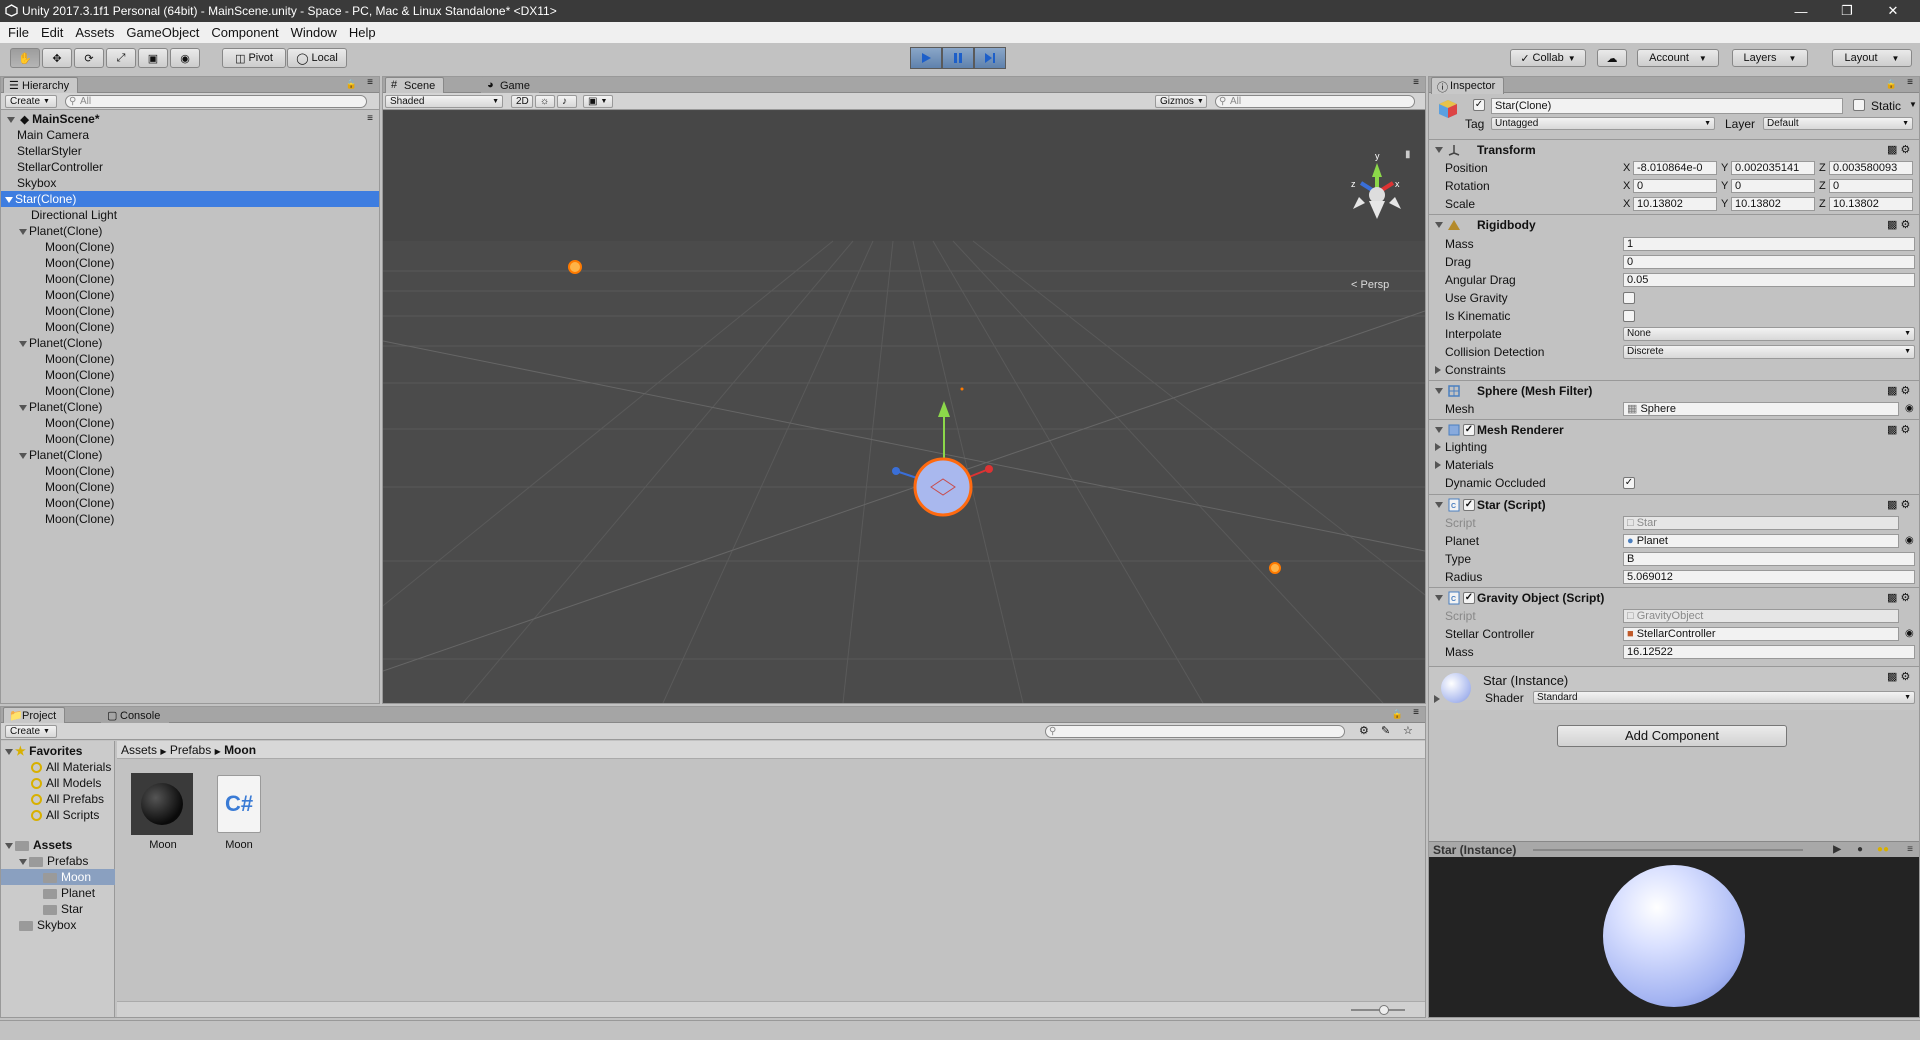 The height and width of the screenshot is (1040, 1920). I want to click on play-preview-icon: ▶, so click(1837, 850).